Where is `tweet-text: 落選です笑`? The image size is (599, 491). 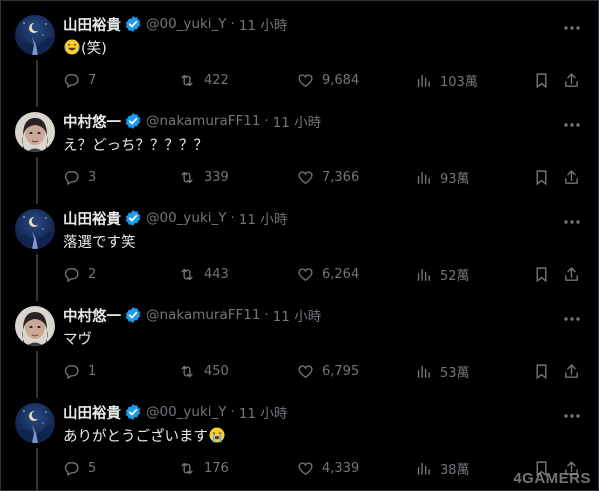
tweet-text: 落選です笑 is located at coordinates (99, 243).